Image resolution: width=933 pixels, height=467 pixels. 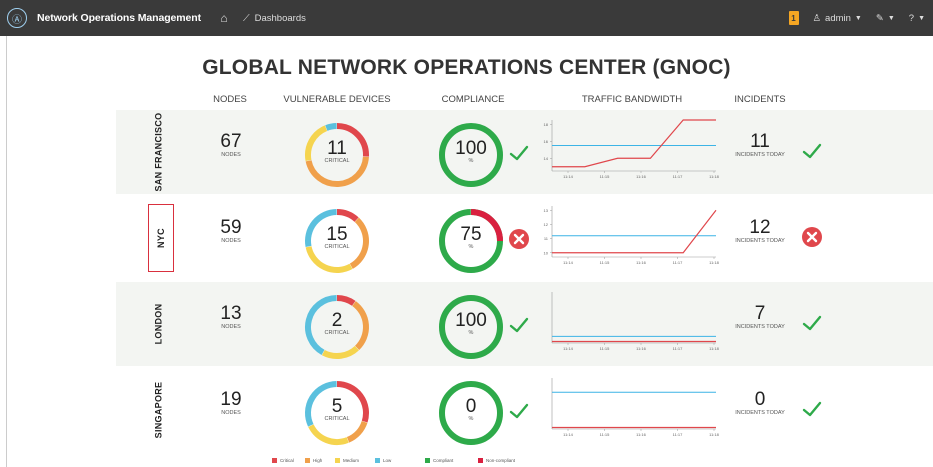 I want to click on vulnerable-devices-count: 2 CRITICAL, so click(x=337, y=323).